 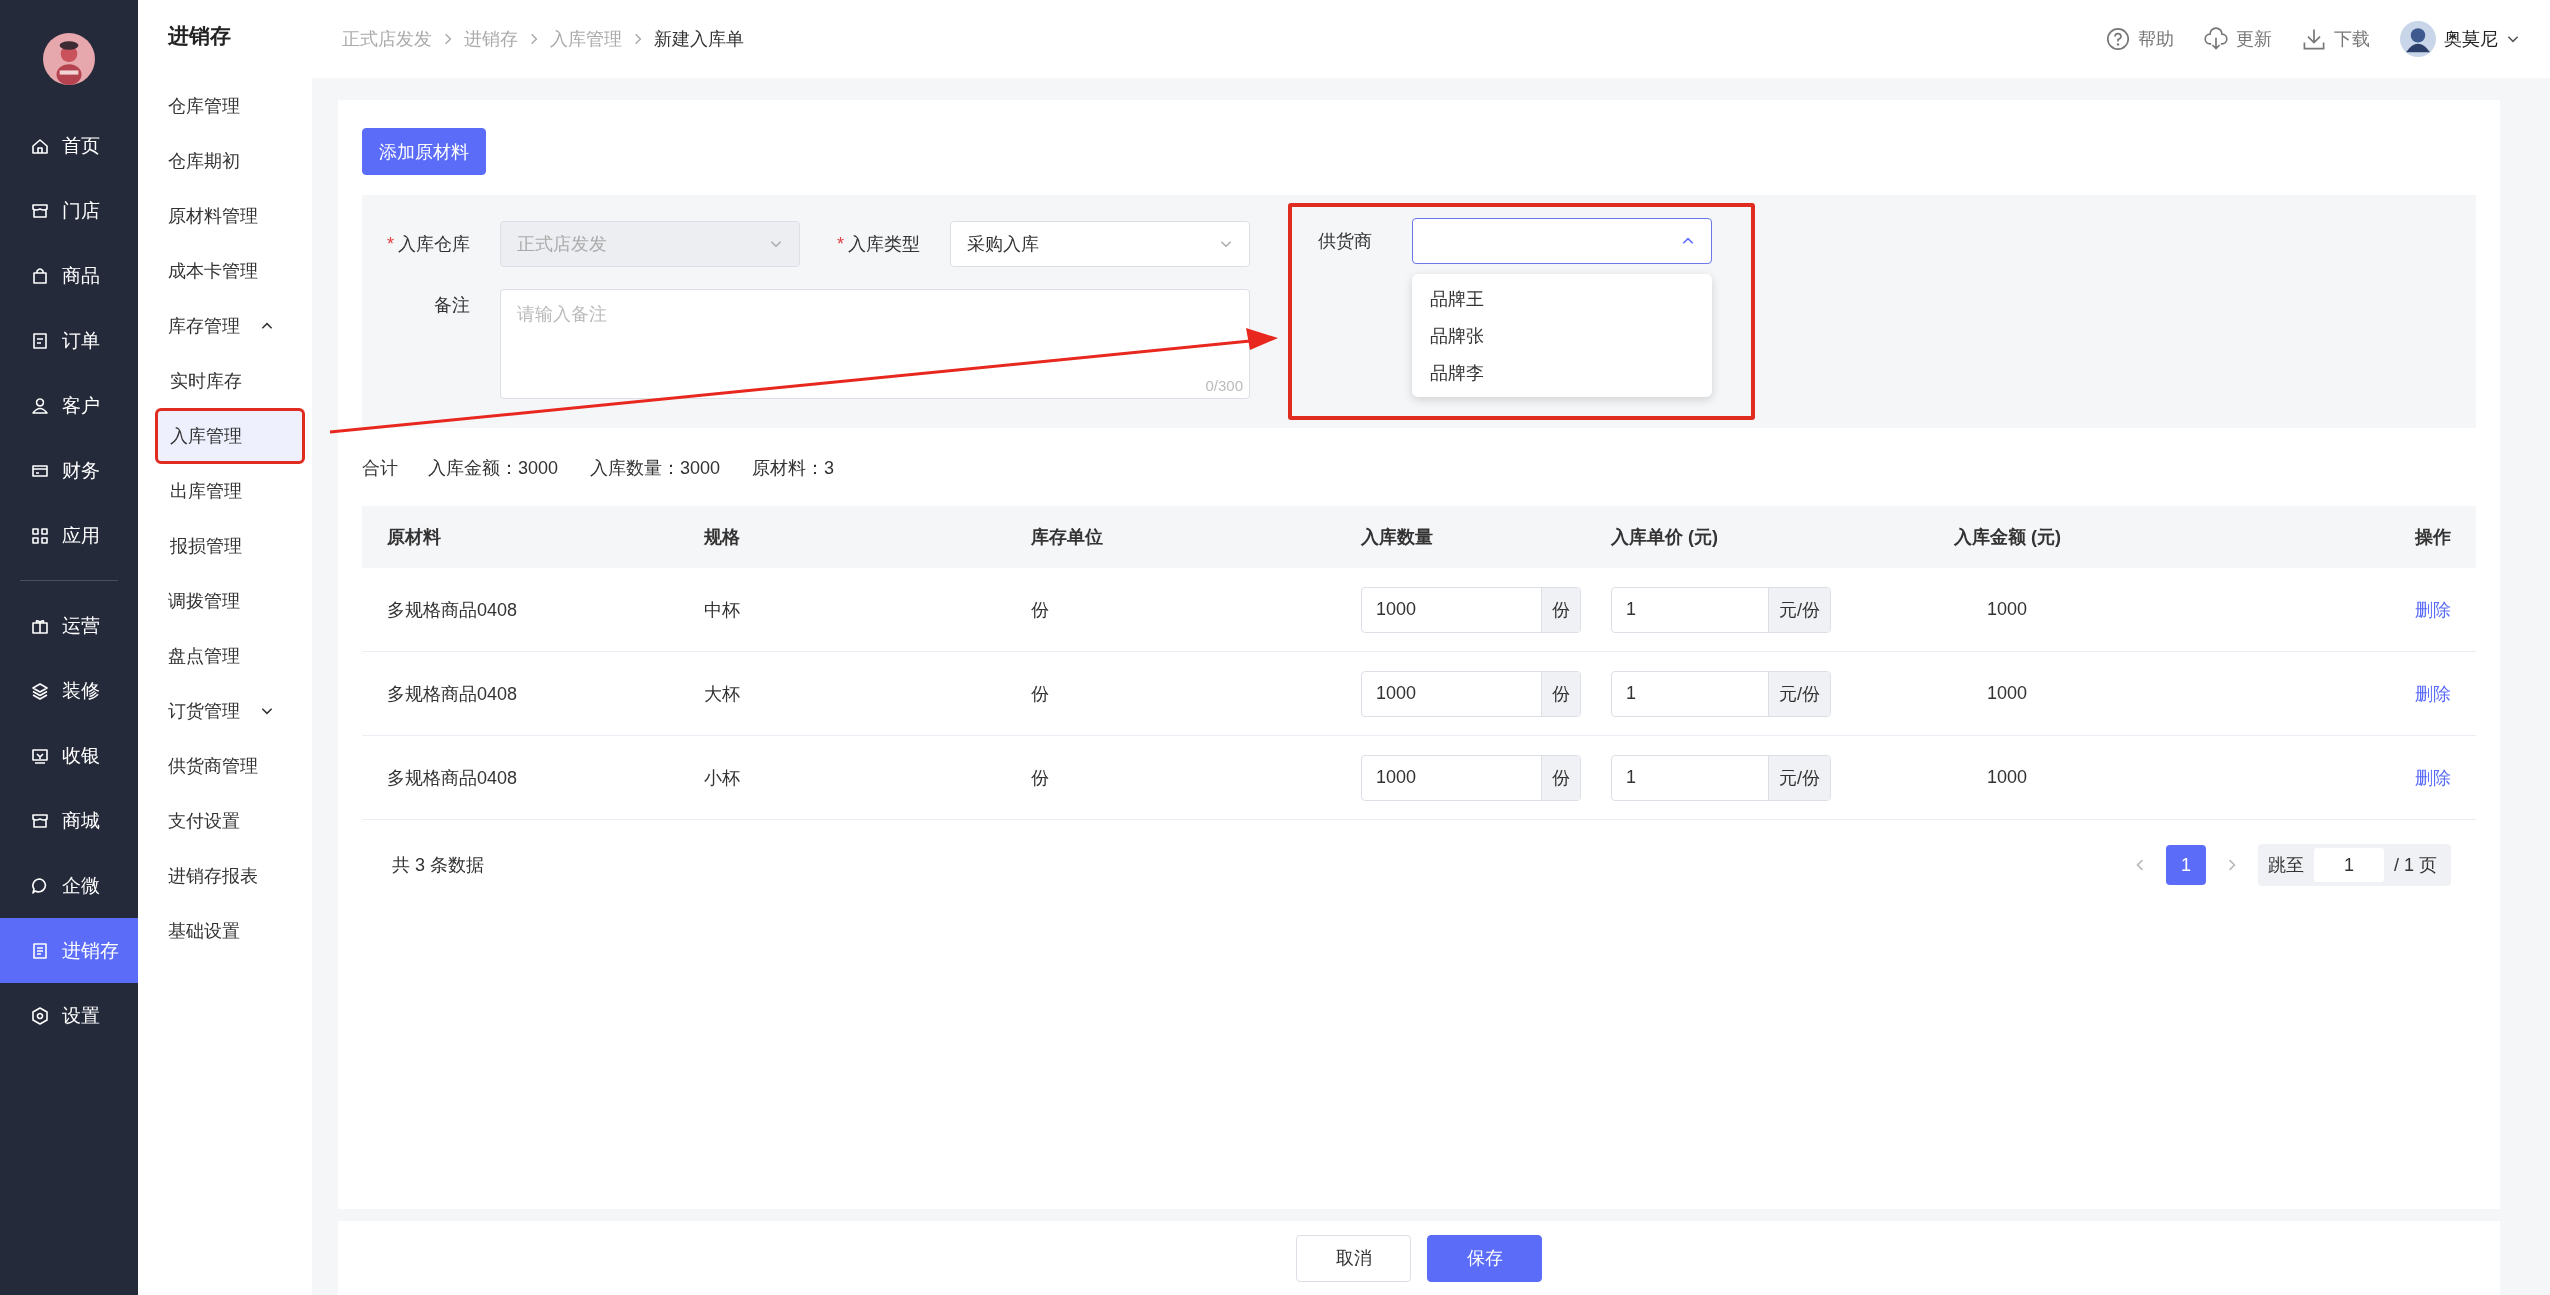 I want to click on page-count: / 1 页, so click(x=2415, y=865).